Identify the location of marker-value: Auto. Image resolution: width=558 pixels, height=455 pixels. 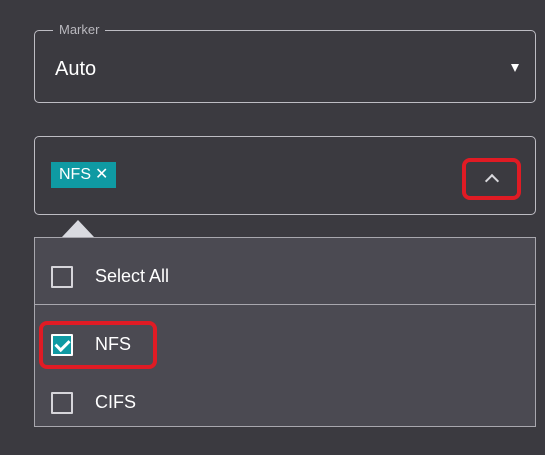
(76, 69).